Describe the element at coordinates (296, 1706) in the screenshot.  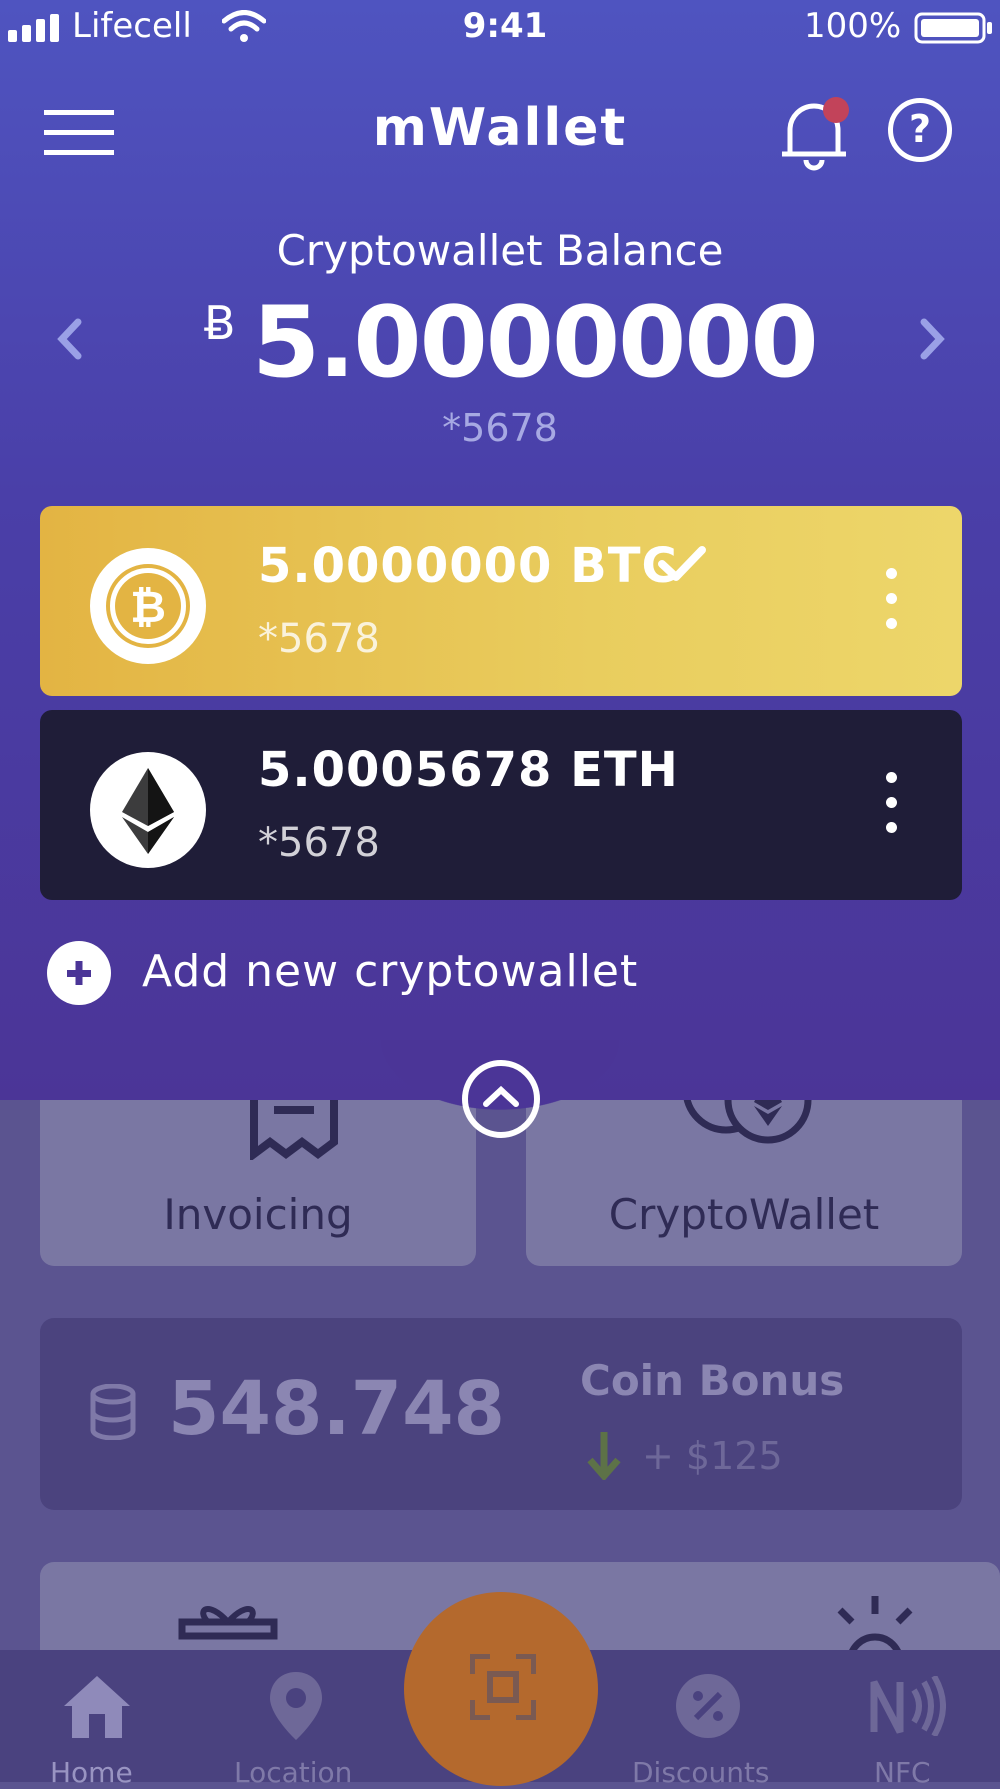
I see `location-pin-icon` at that location.